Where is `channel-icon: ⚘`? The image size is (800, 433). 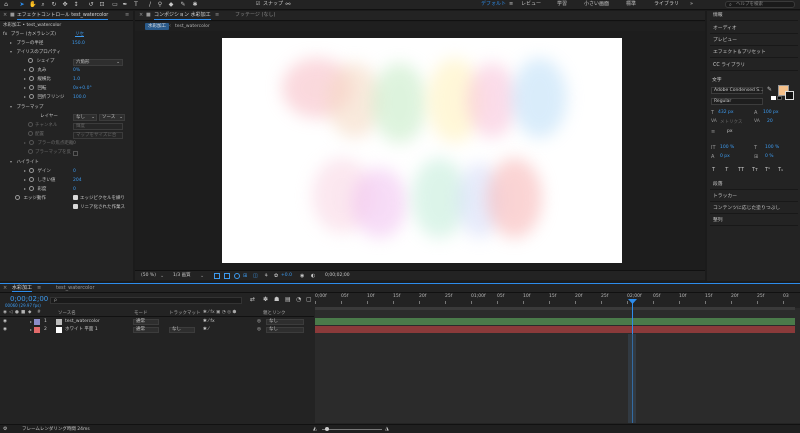 channel-icon: ⚘ is located at coordinates (266, 276).